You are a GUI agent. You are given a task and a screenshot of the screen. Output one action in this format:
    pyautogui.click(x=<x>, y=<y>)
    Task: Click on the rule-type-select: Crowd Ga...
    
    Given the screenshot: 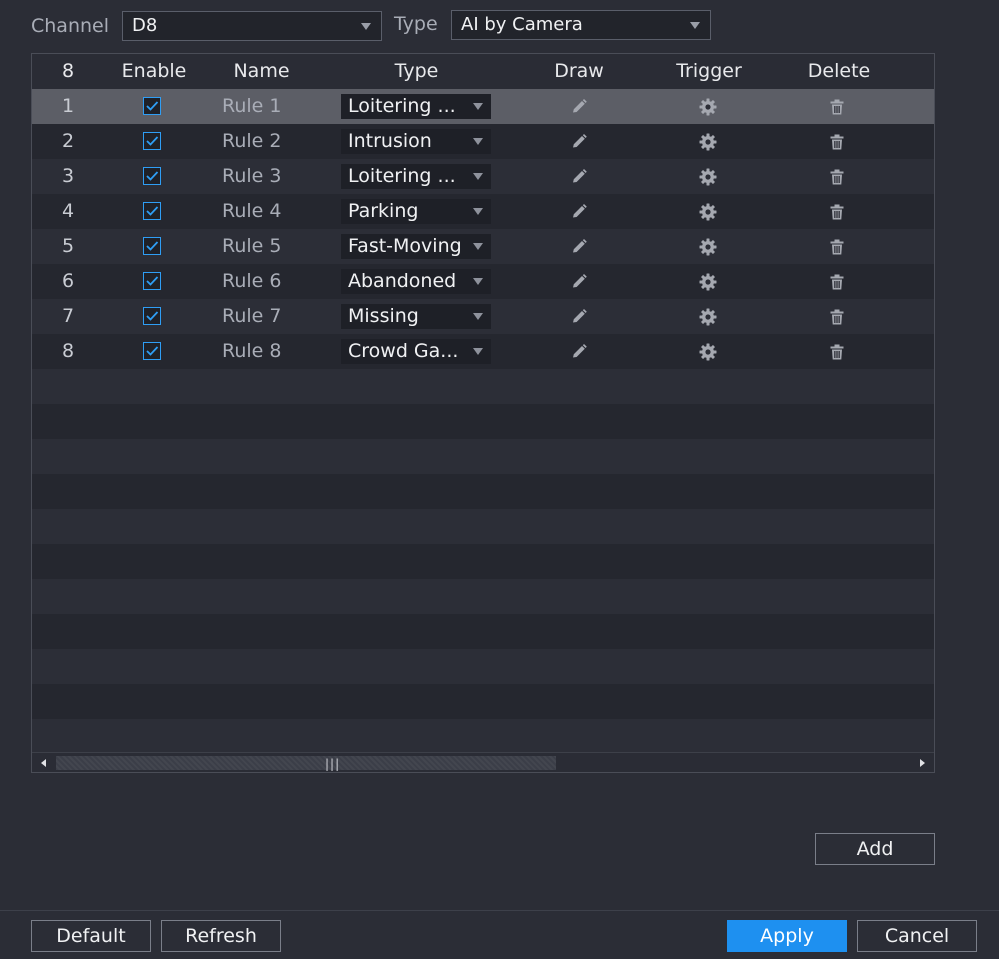 What is the action you would take?
    pyautogui.click(x=416, y=351)
    